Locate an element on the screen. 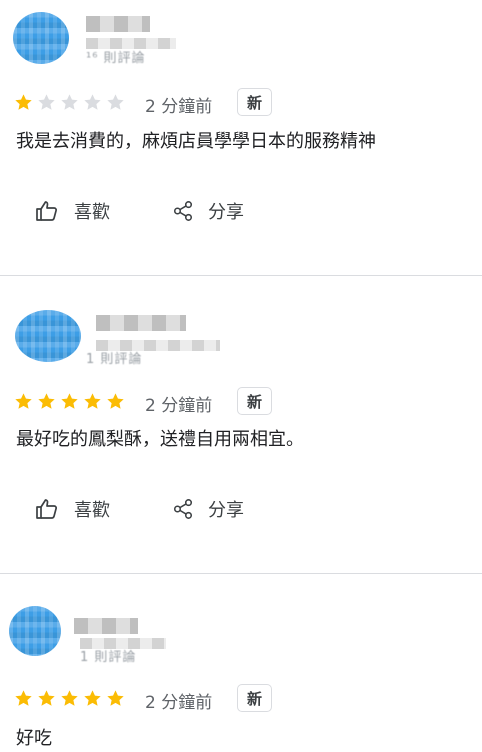 This screenshot has width=482, height=752. review-text: 好吃 is located at coordinates (34, 738).